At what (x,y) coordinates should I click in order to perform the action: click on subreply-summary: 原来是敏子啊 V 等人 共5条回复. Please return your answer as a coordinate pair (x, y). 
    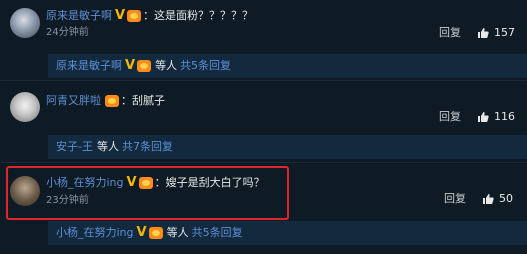
    Looking at the image, I should click on (287, 66).